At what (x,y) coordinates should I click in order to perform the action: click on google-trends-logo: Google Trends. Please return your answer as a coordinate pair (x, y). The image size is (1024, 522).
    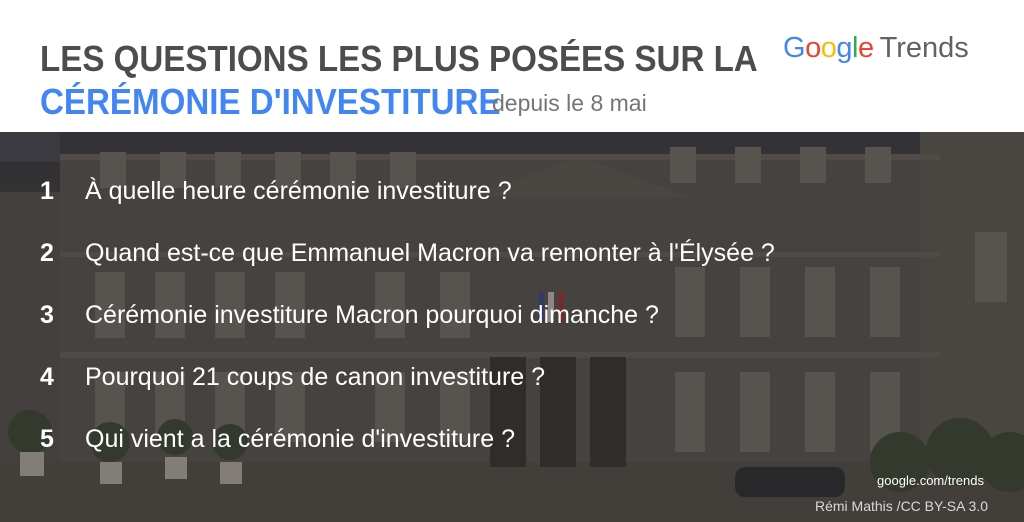
    Looking at the image, I should click on (876, 48).